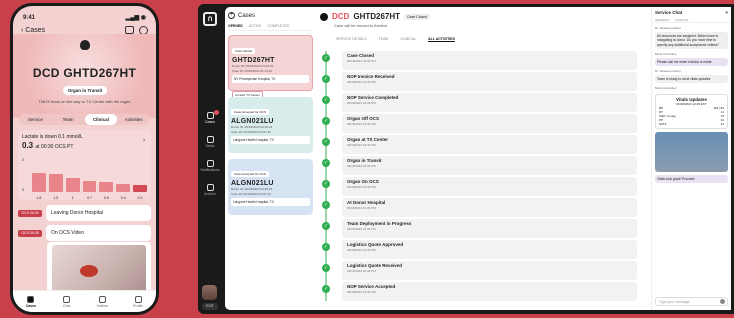 This screenshot has width=734, height=318. I want to click on chat-input: Type your message, so click(691, 301).